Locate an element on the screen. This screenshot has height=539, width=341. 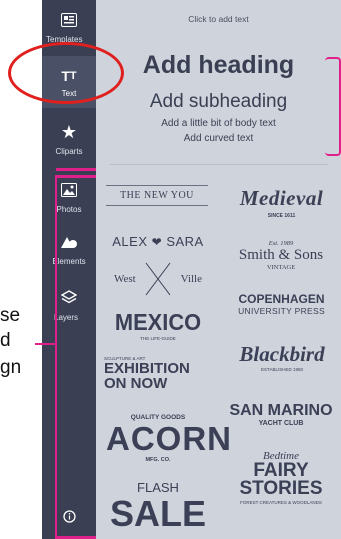
font-combo-text: SALE is located at coordinates (157, 513).